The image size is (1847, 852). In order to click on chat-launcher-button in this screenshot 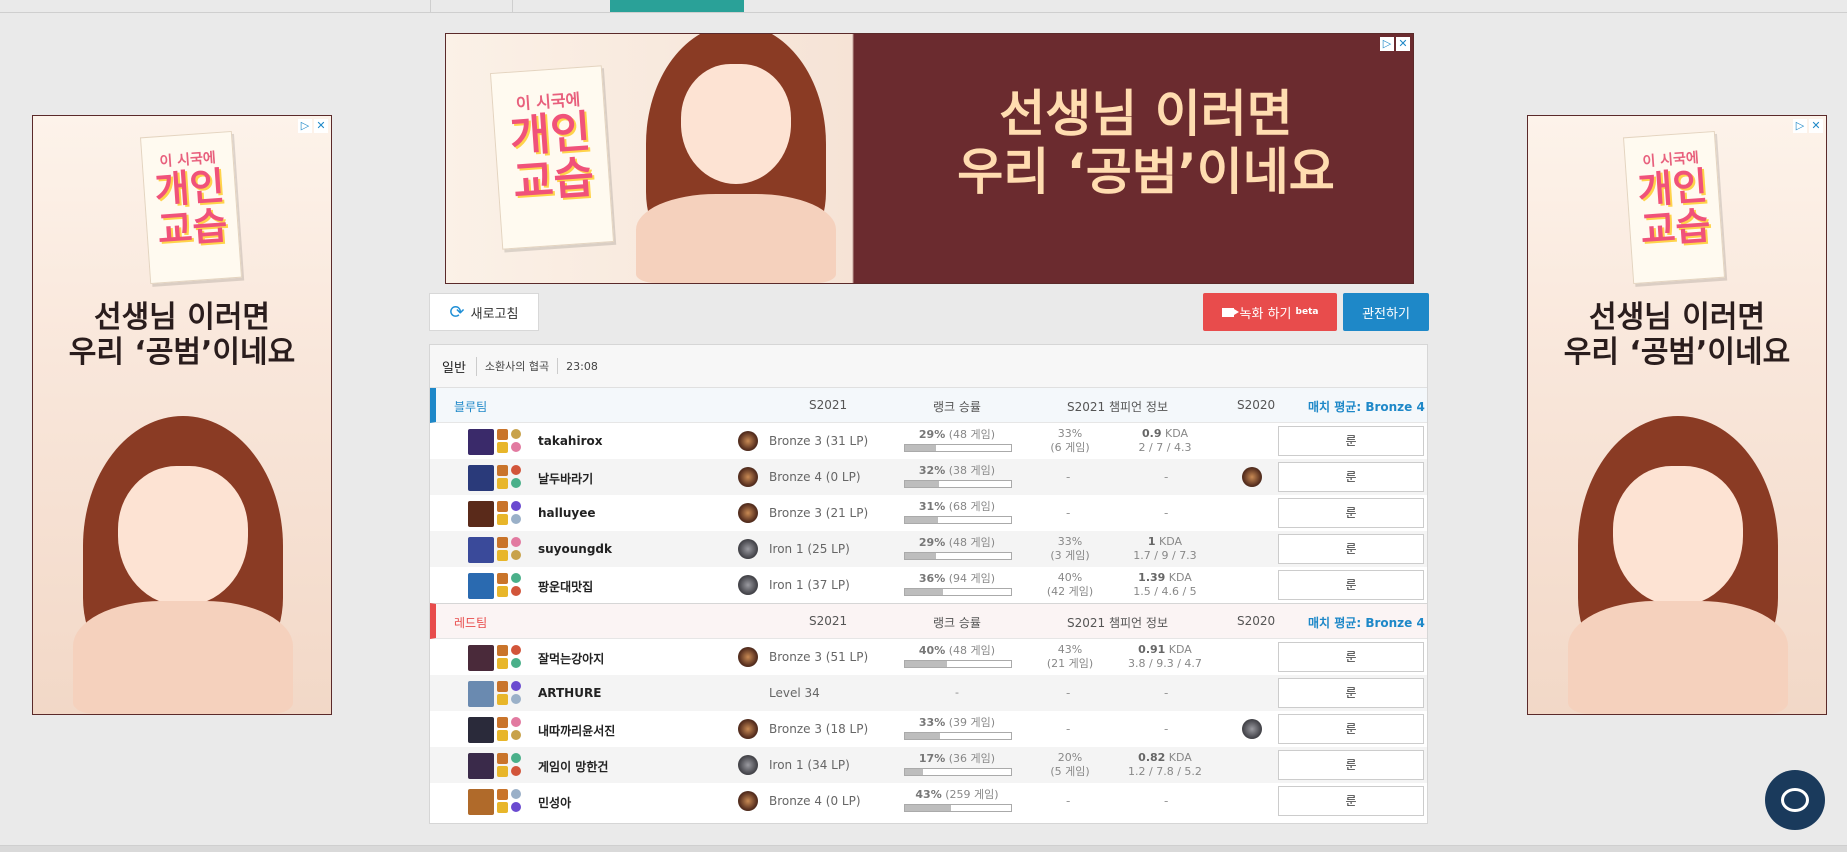, I will do `click(1795, 800)`.